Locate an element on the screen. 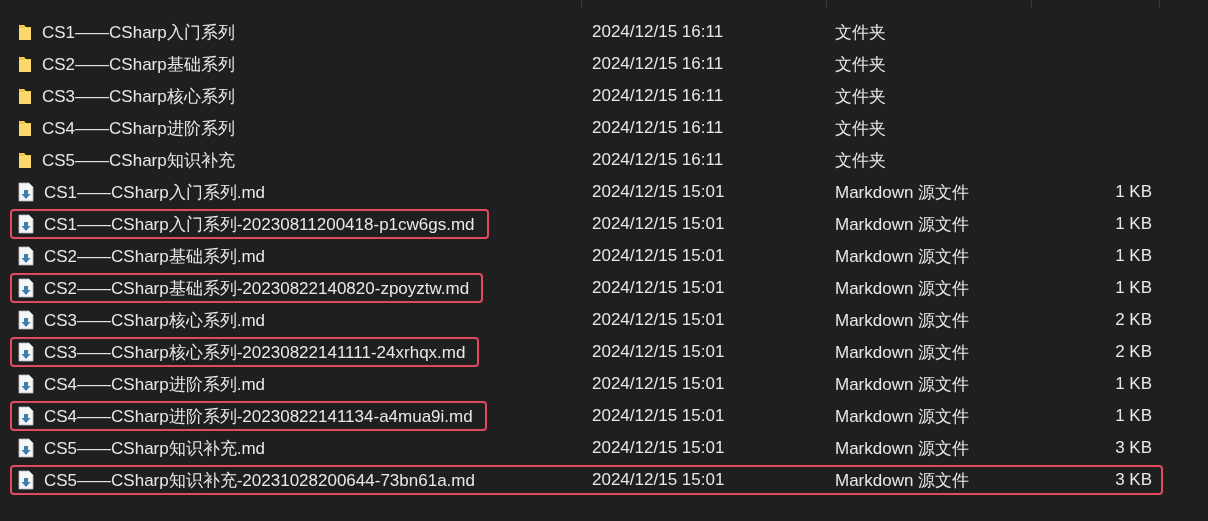  file-name: CS3——CSharp核心系列-20230822141111-24xrhqx.md is located at coordinates (245, 352).